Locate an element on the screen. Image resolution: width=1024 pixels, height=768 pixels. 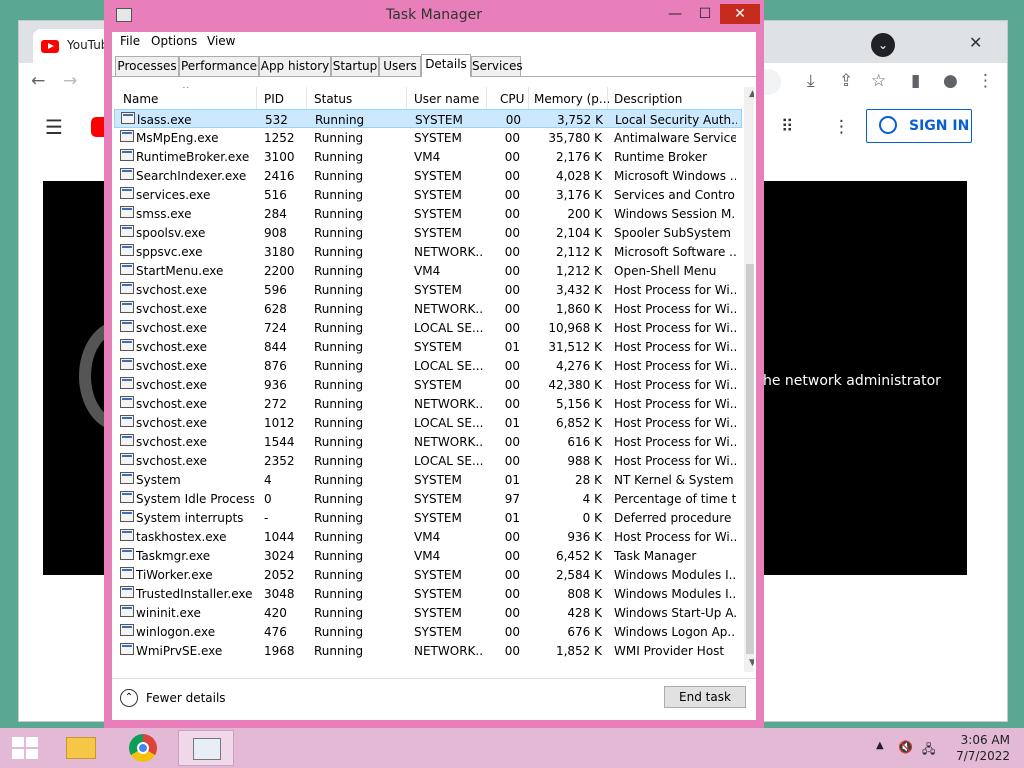
header-cpu: CPU is located at coordinates (512, 99).